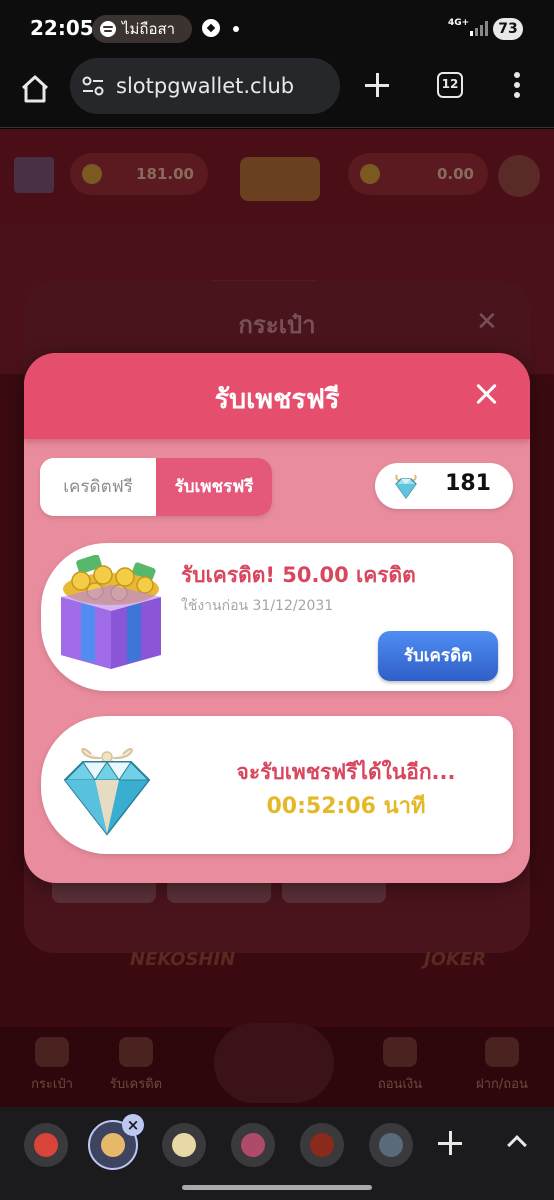 The width and height of the screenshot is (554, 1200). Describe the element at coordinates (519, 176) in the screenshot. I see `chat-icon` at that location.